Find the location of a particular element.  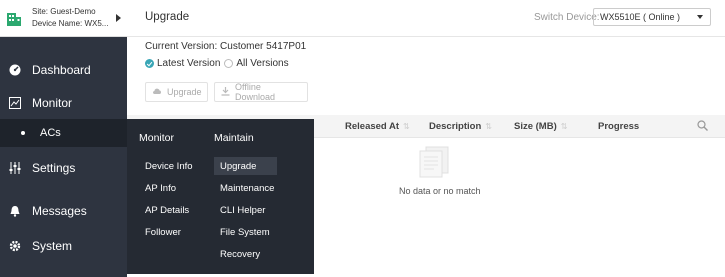

column-size: Size (MB) ⇅ is located at coordinates (540, 126).